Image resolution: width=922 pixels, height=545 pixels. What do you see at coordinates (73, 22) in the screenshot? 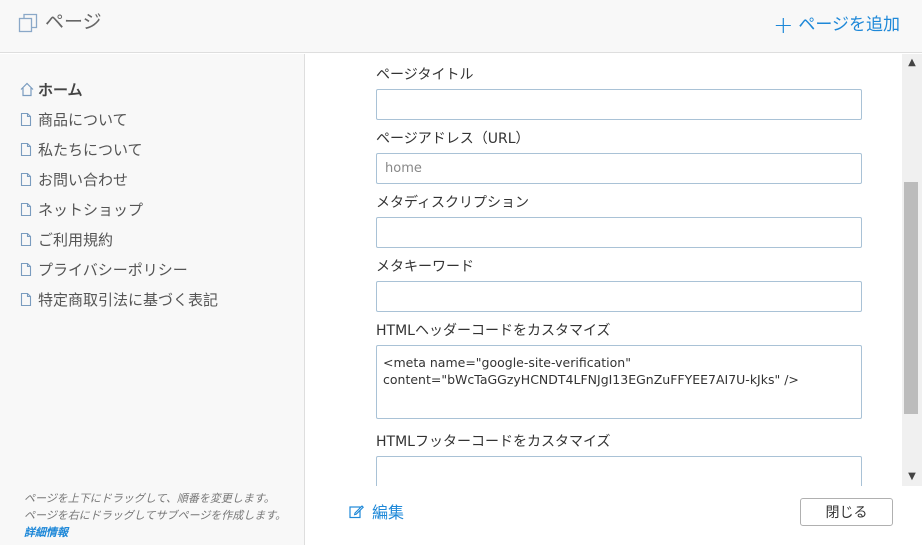
I see `dialog-title: ページ` at bounding box center [73, 22].